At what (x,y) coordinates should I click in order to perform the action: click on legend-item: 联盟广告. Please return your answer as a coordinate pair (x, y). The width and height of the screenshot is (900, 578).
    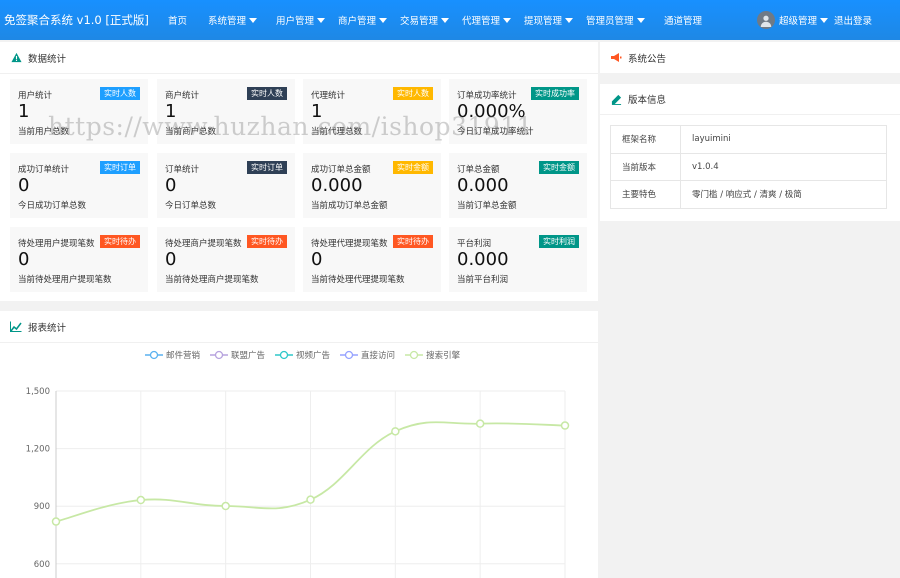
    Looking at the image, I should click on (237, 355).